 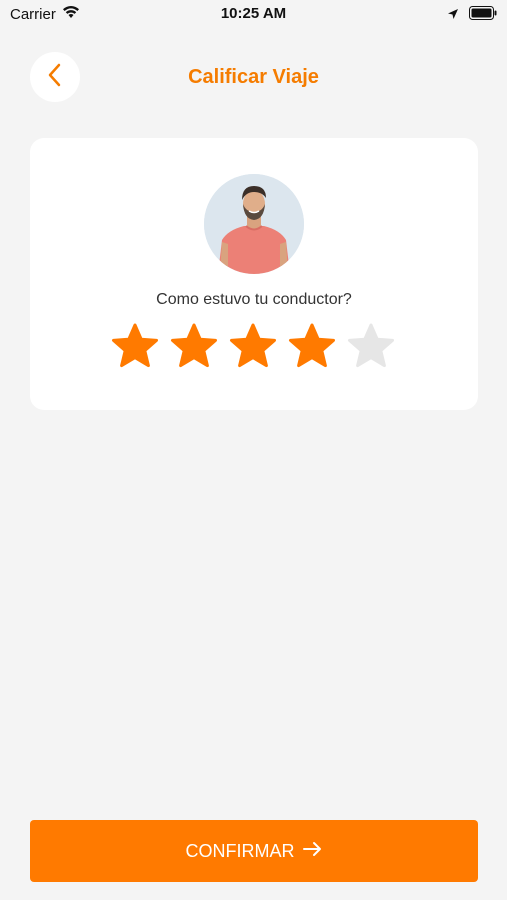 I want to click on status-bar: Carrier 10:25 AM, so click(x=253, y=14).